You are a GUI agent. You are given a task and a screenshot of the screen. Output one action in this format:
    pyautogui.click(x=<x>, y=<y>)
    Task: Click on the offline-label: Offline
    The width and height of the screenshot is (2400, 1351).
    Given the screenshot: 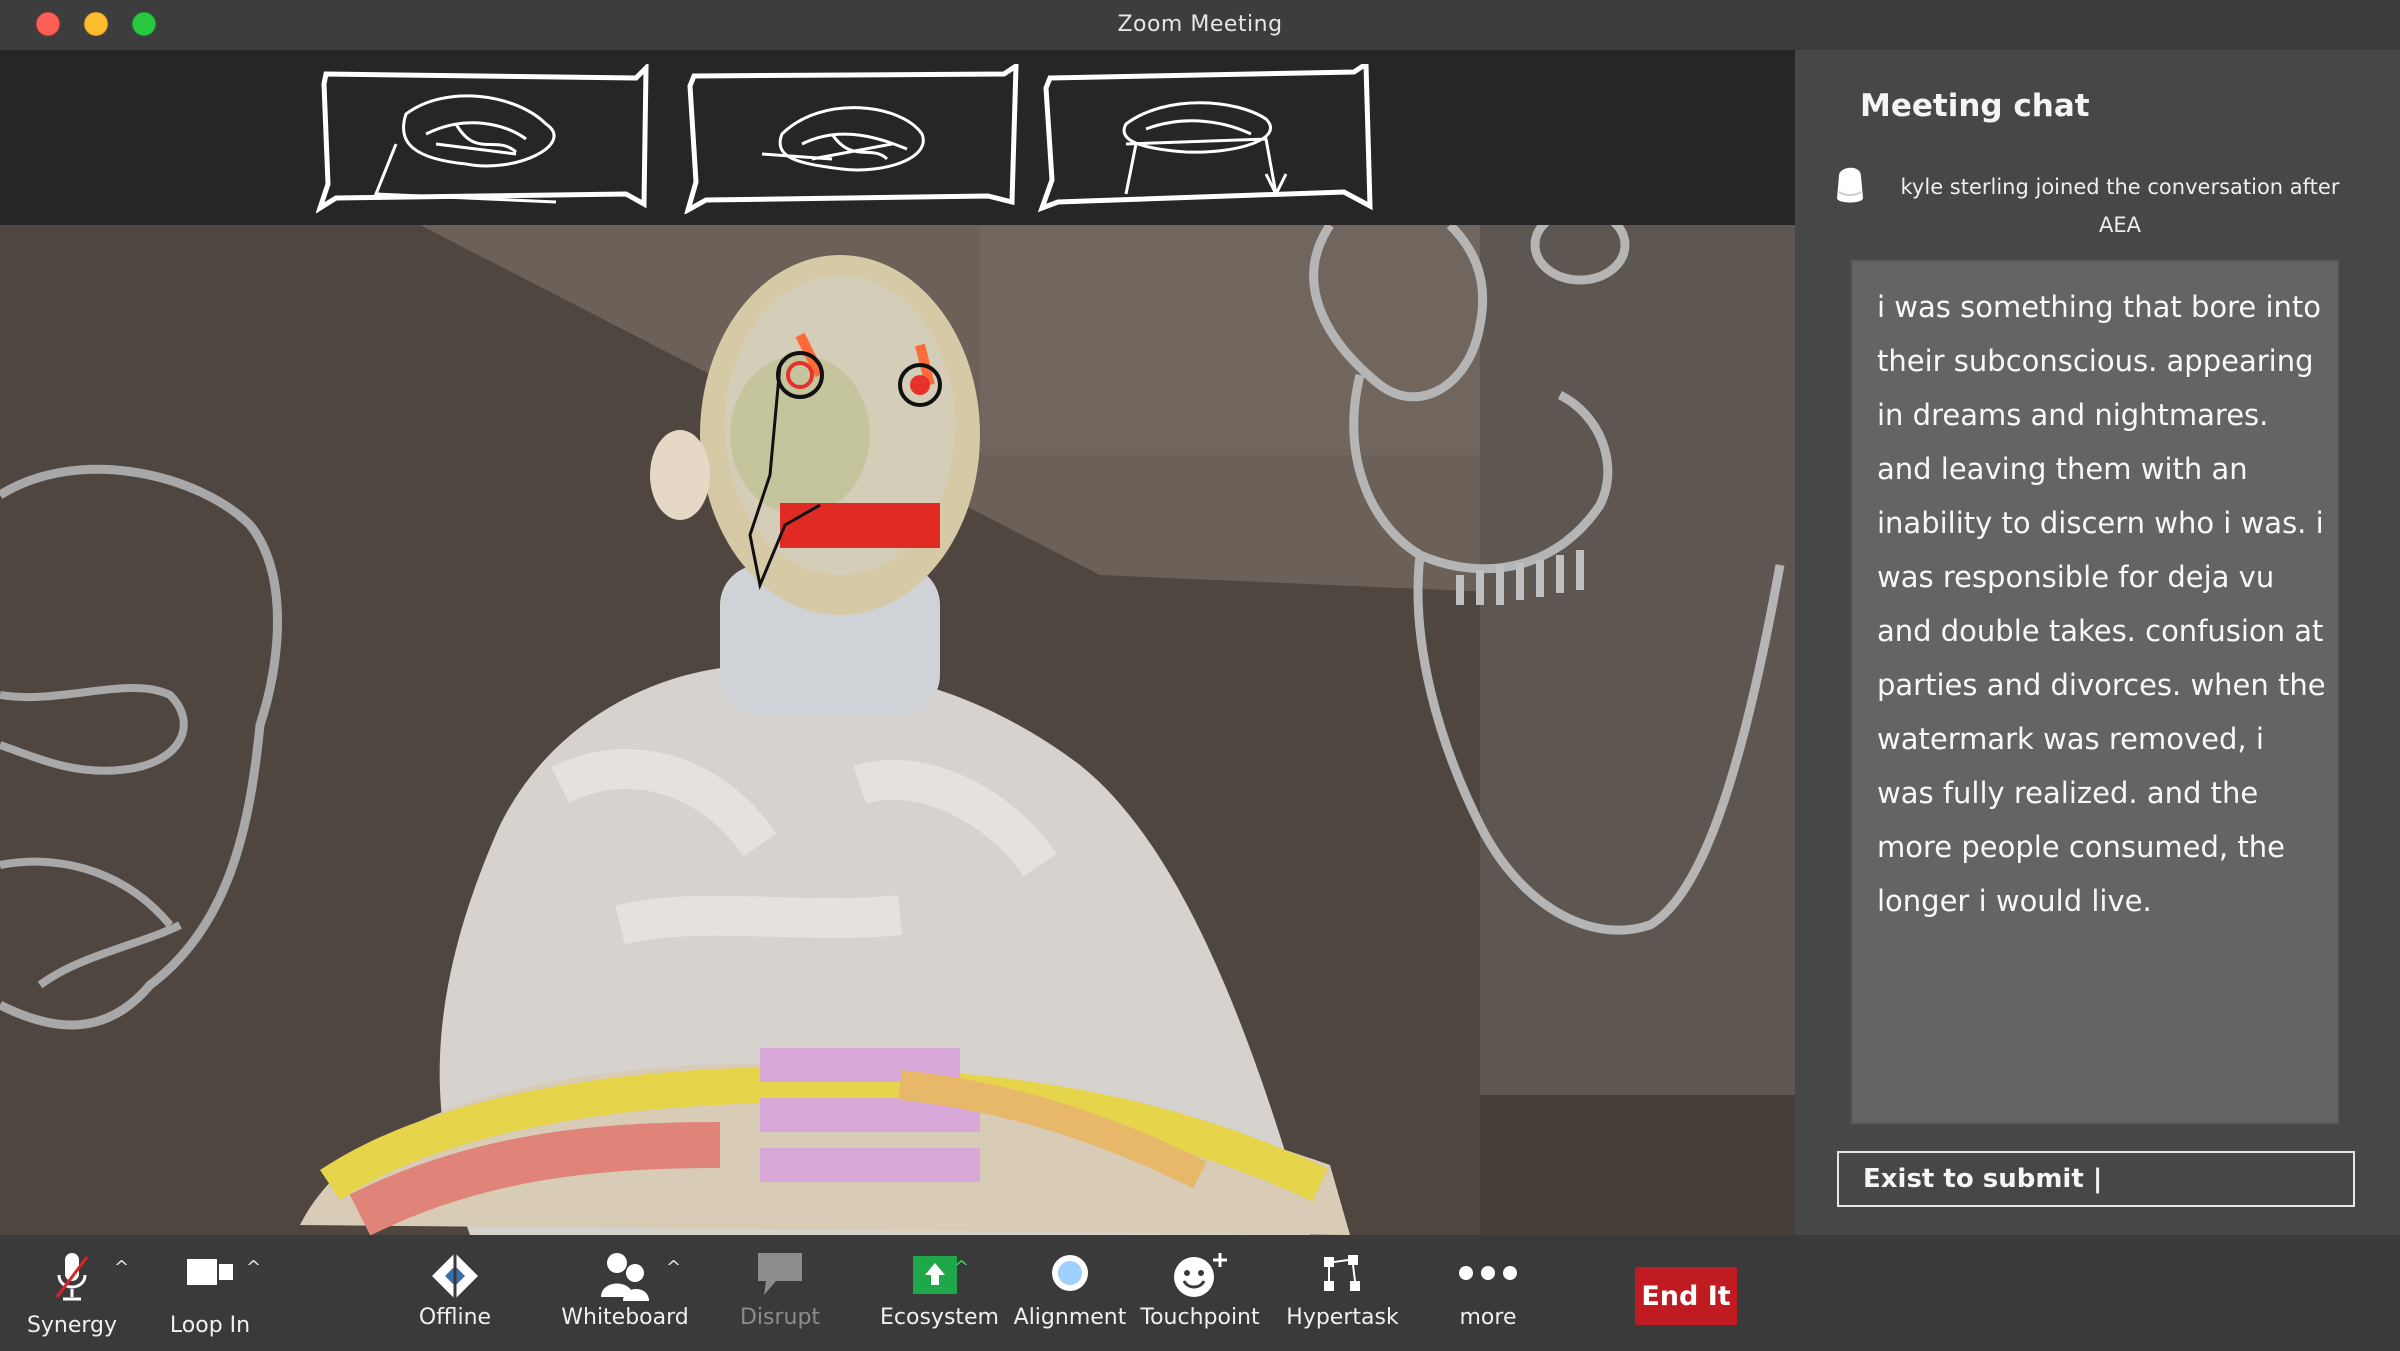 What is the action you would take?
    pyautogui.click(x=455, y=1317)
    